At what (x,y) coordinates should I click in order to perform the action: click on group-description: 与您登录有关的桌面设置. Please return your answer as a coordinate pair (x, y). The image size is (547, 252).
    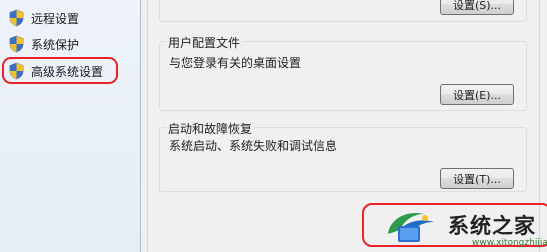
    Looking at the image, I should click on (235, 63).